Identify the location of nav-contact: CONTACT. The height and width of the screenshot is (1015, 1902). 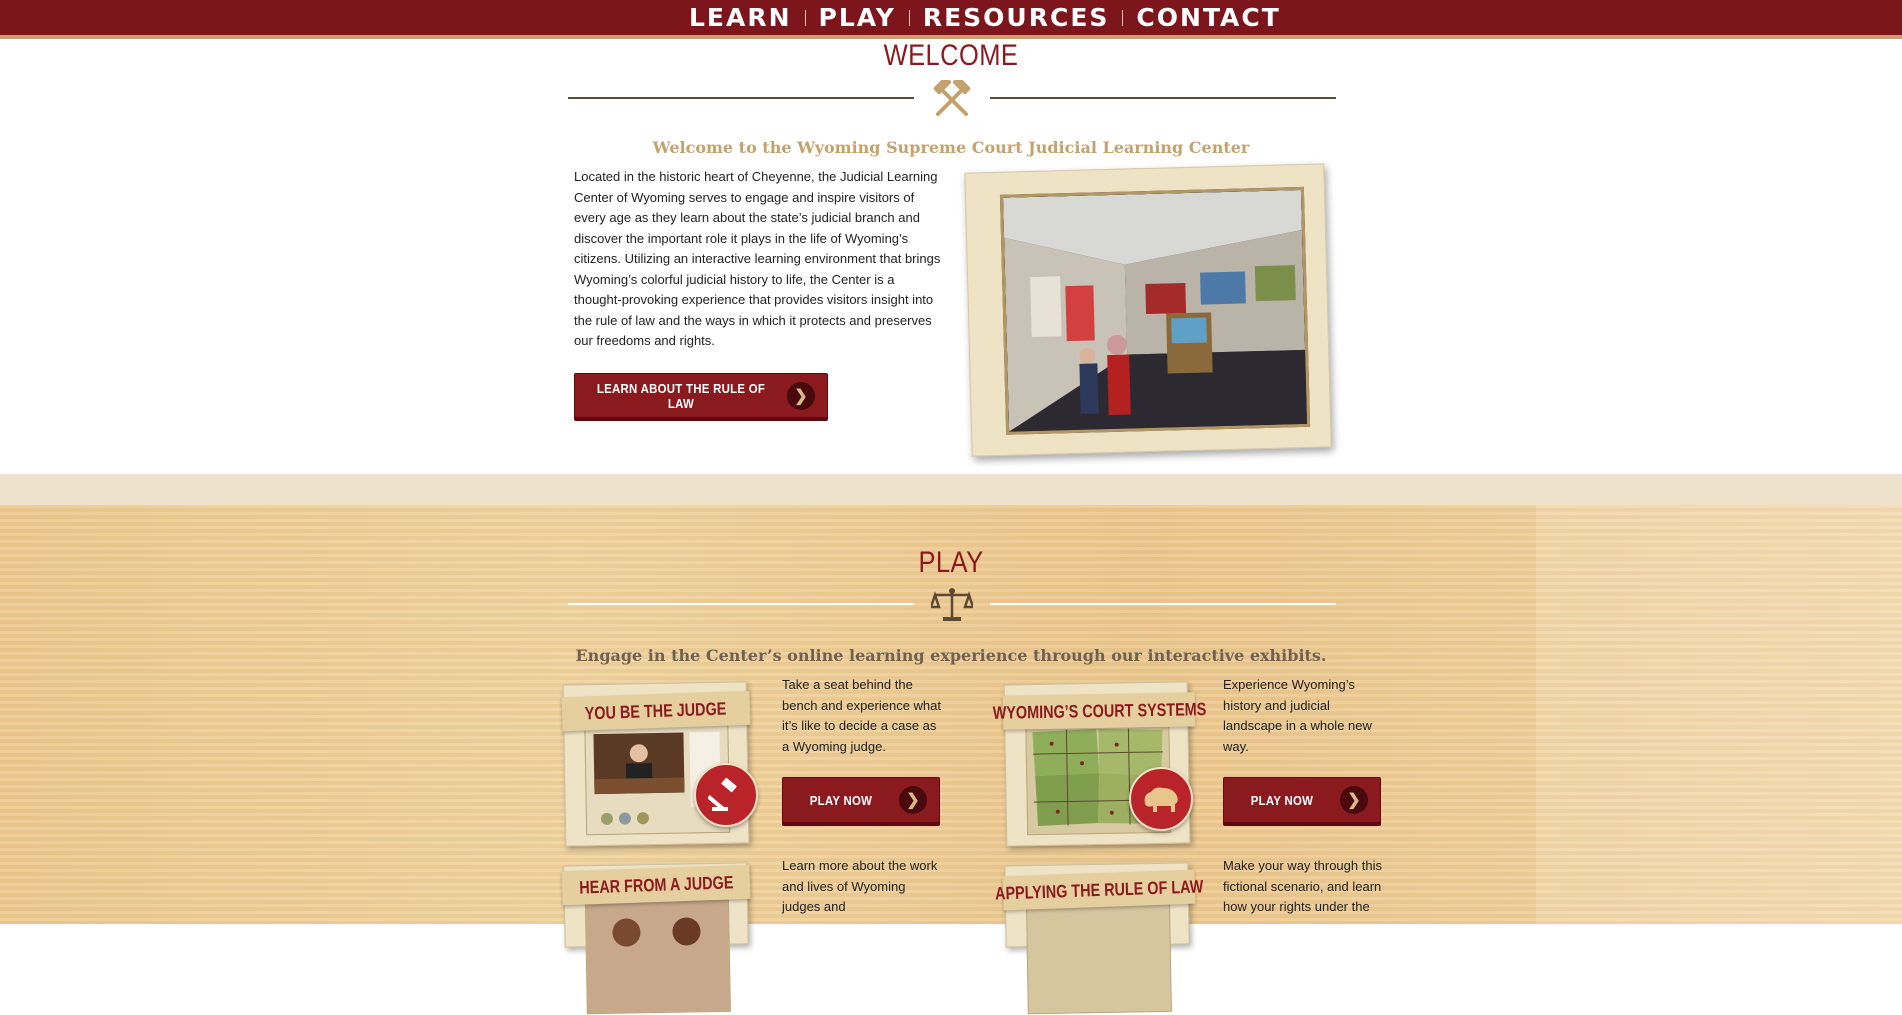
(1208, 17).